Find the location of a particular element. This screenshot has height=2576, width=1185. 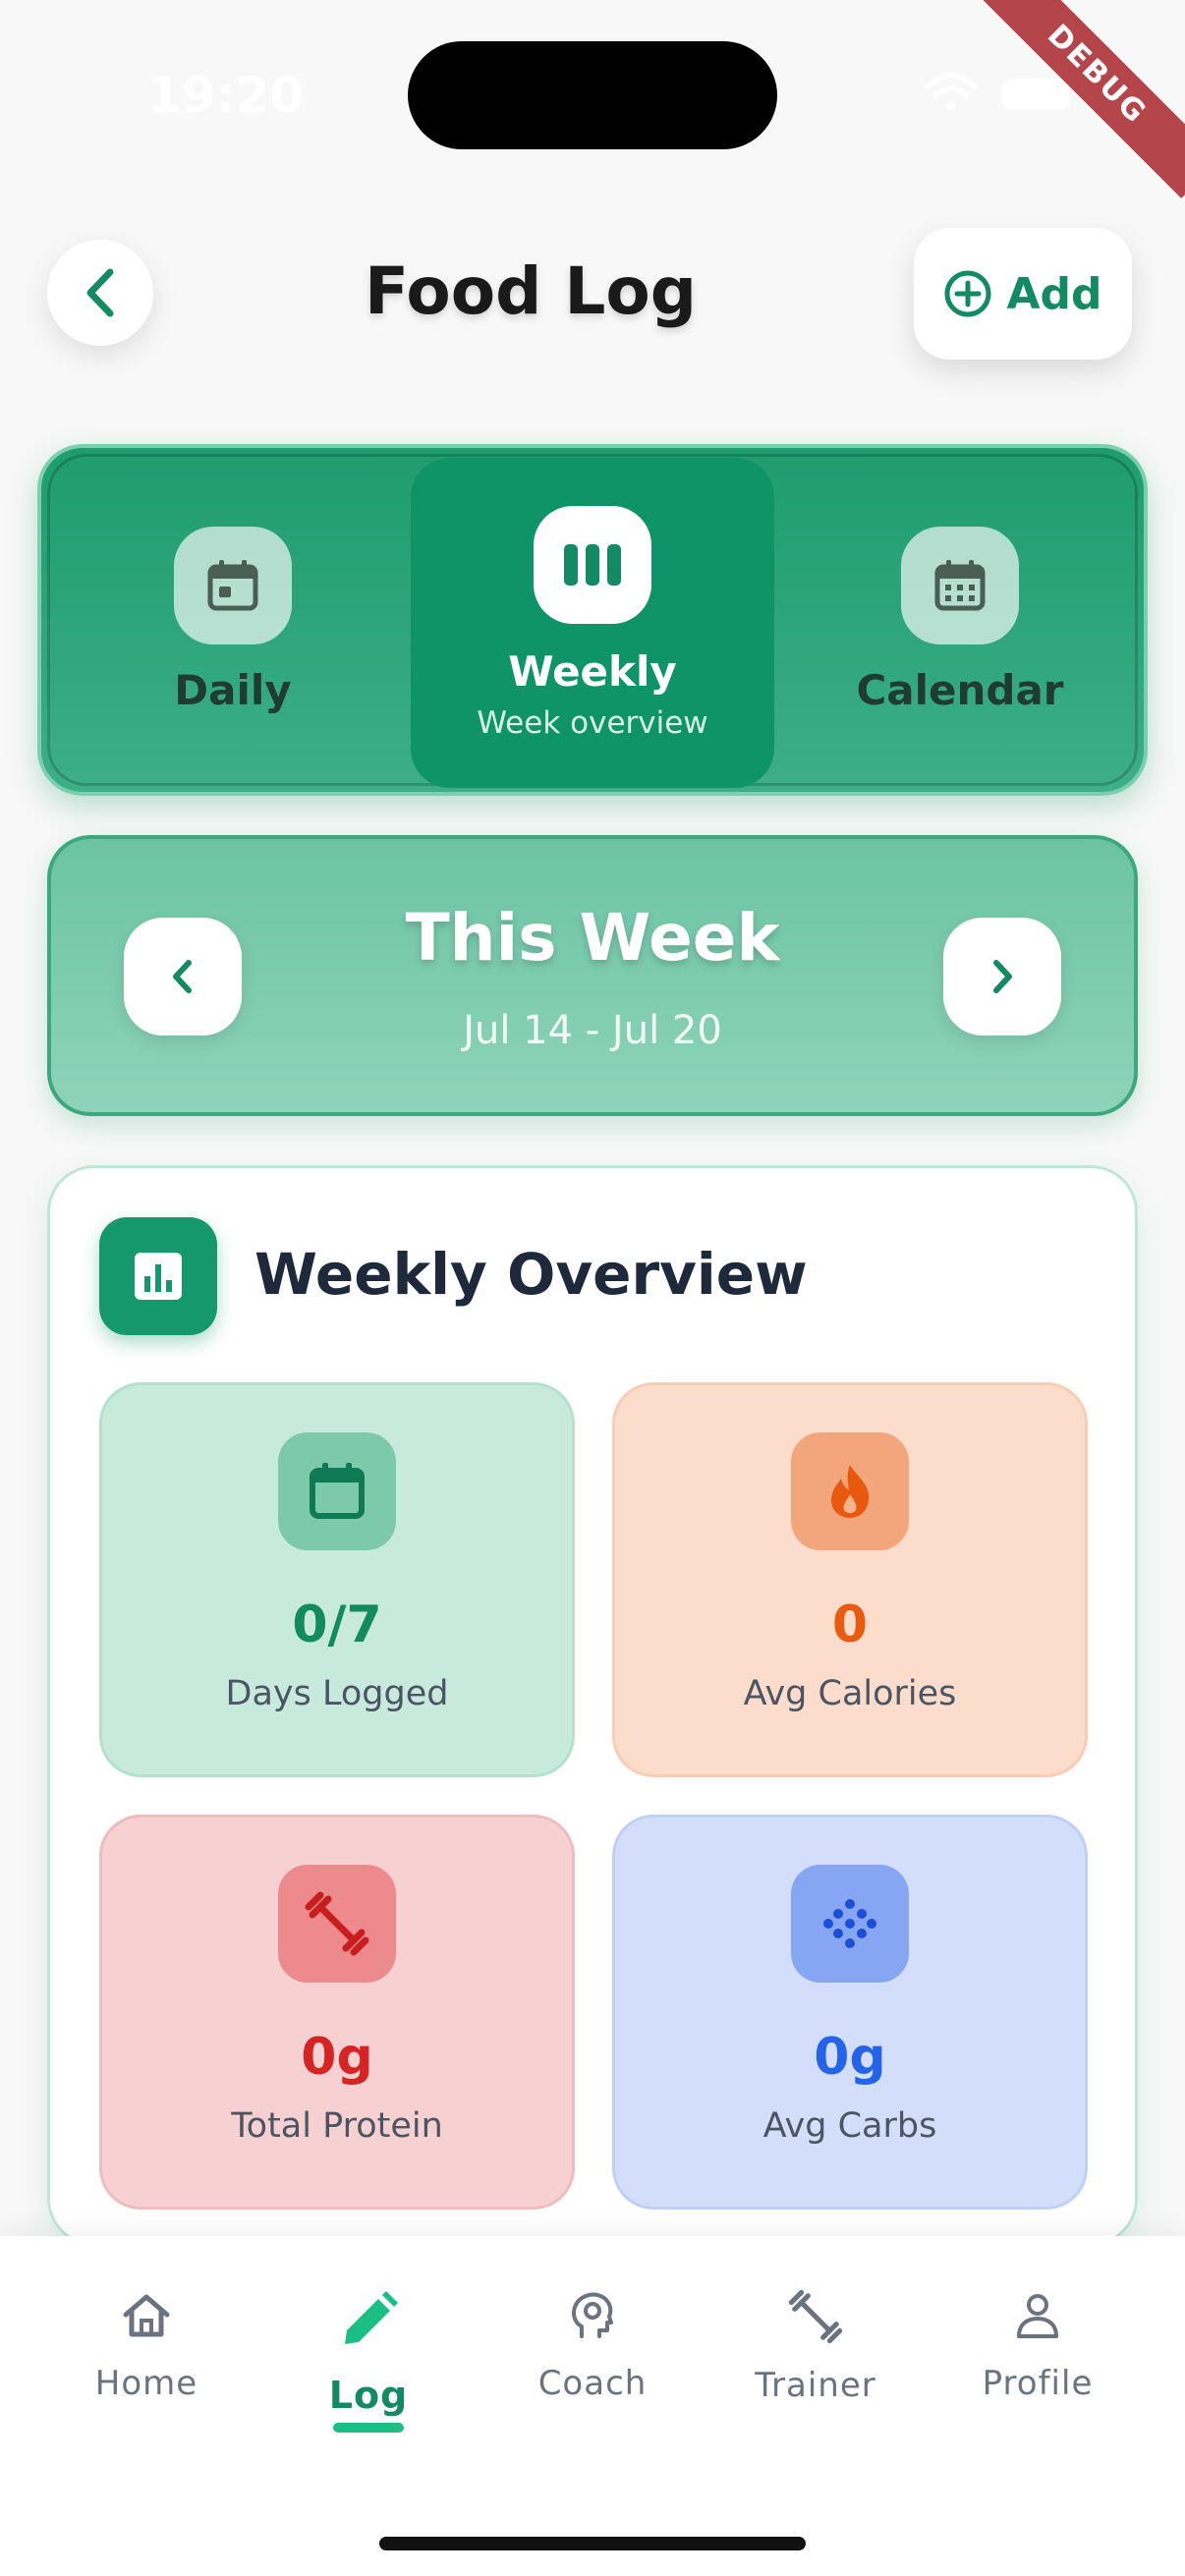

next-week-button is located at coordinates (1002, 977).